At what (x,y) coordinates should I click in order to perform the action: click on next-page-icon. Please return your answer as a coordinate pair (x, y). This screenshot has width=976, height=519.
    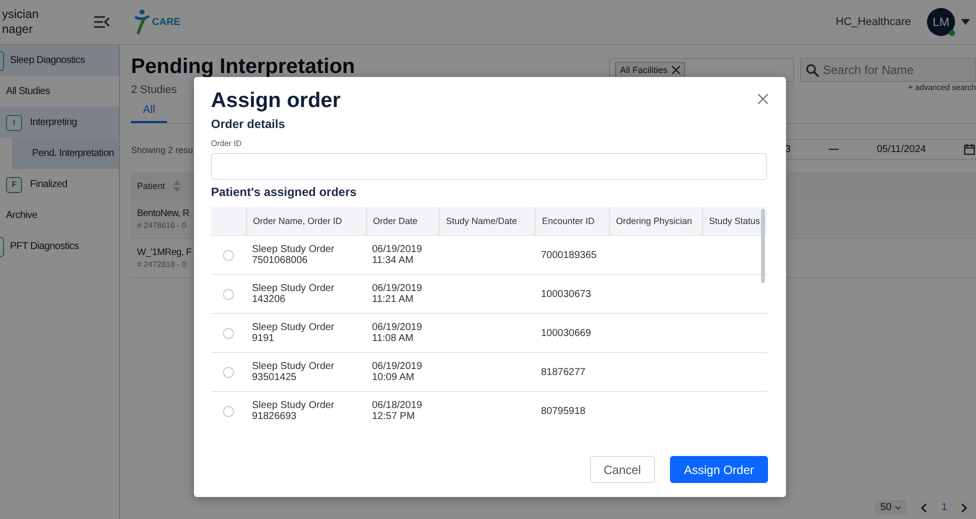
    Looking at the image, I should click on (964, 507).